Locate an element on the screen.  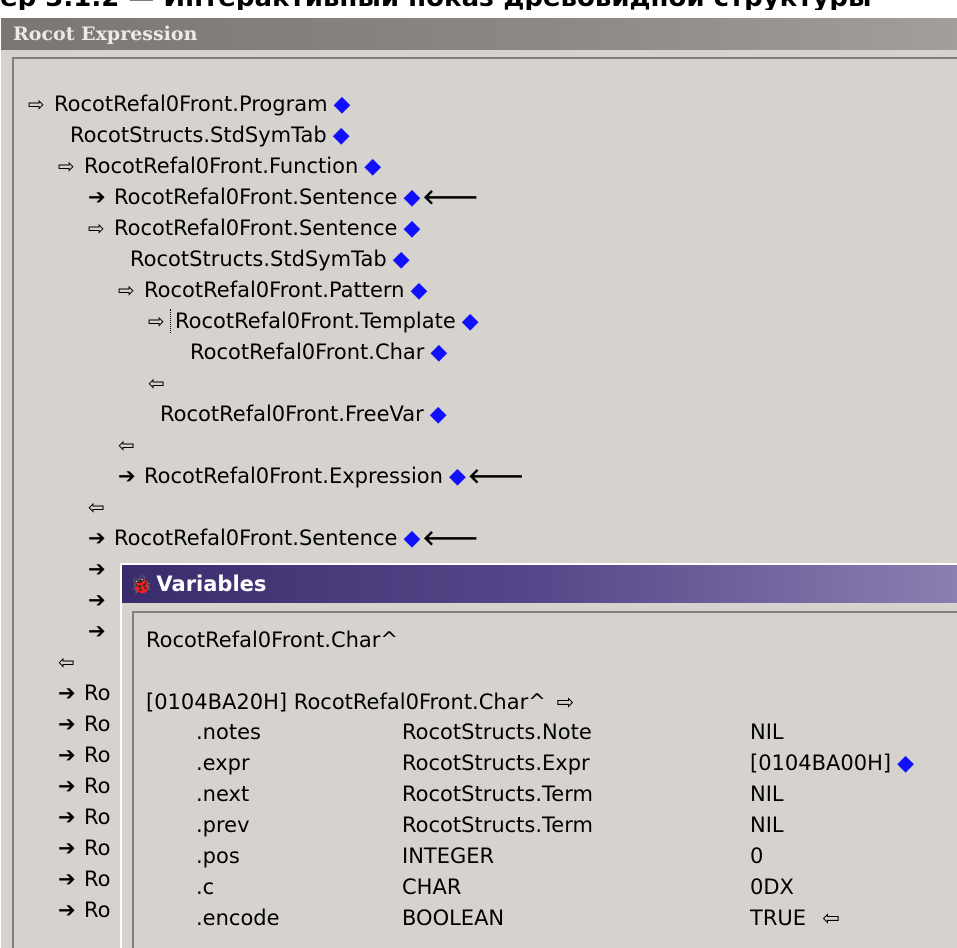
field-value-text: [0104BA00H] is located at coordinates (821, 763).